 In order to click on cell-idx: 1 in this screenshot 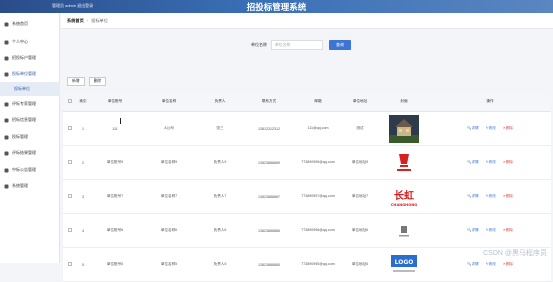, I will do `click(83, 129)`.